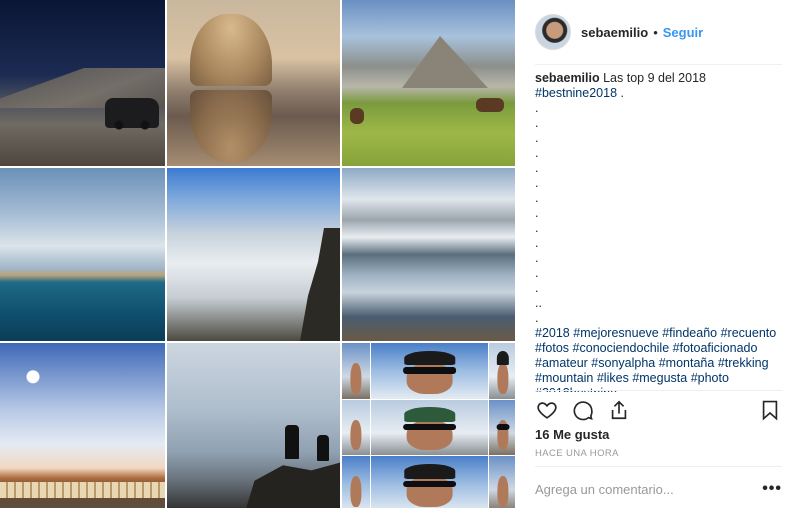 This screenshot has height=508, width=800. Describe the element at coordinates (749, 333) in the screenshot. I see `hashtag-link: #recuento` at that location.